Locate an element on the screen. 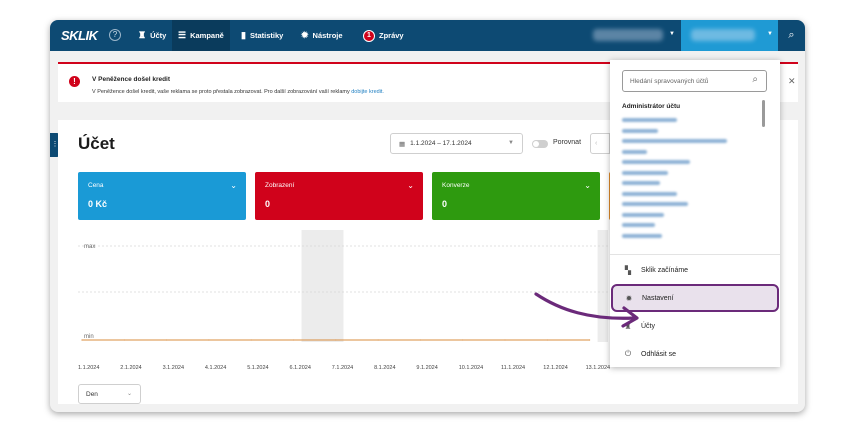 Image resolution: width=855 pixels, height=438 pixels. menu-icon: ☰ is located at coordinates (182, 35).